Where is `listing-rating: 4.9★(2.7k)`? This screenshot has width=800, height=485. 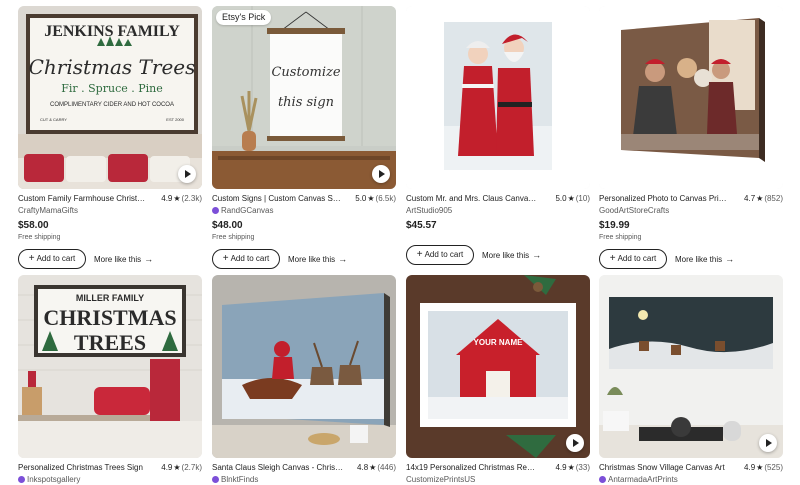 listing-rating: 4.9★(2.7k) is located at coordinates (181, 467).